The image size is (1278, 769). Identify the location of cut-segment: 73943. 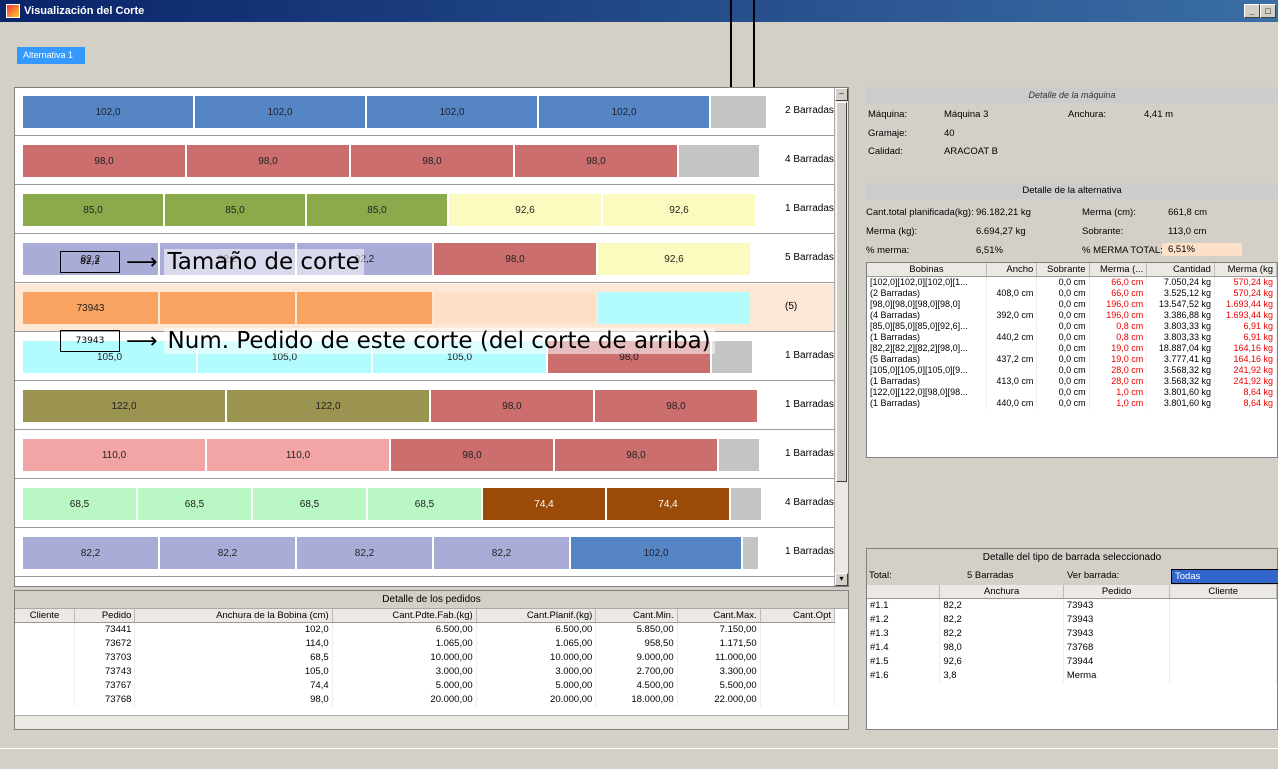
(90, 308).